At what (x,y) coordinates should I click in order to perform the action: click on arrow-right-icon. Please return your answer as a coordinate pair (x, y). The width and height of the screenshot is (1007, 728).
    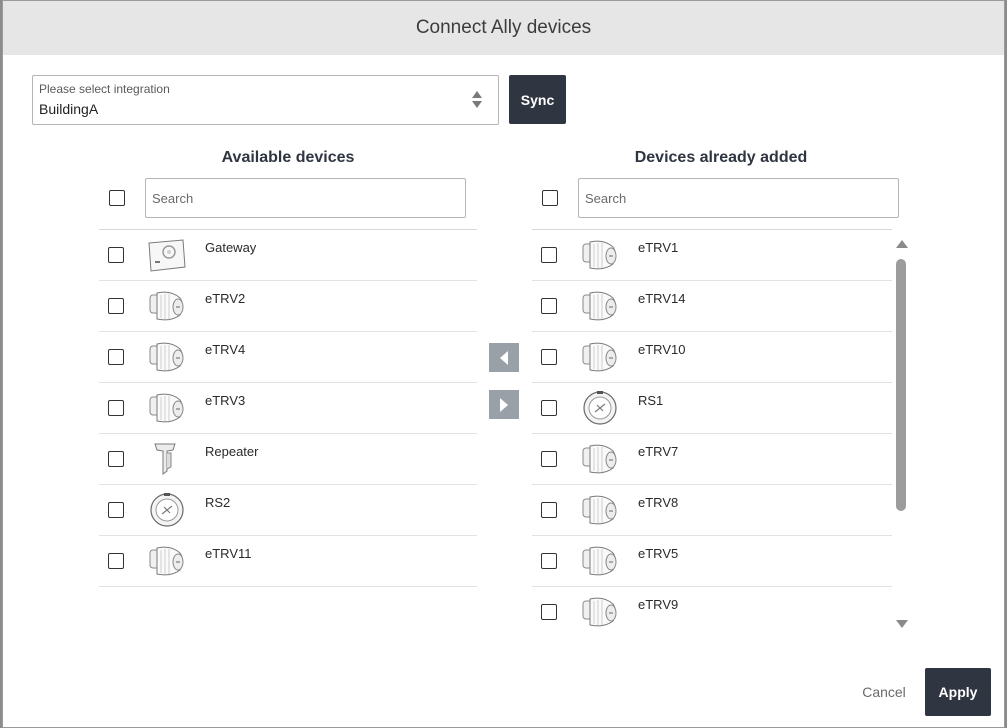
    Looking at the image, I should click on (504, 404).